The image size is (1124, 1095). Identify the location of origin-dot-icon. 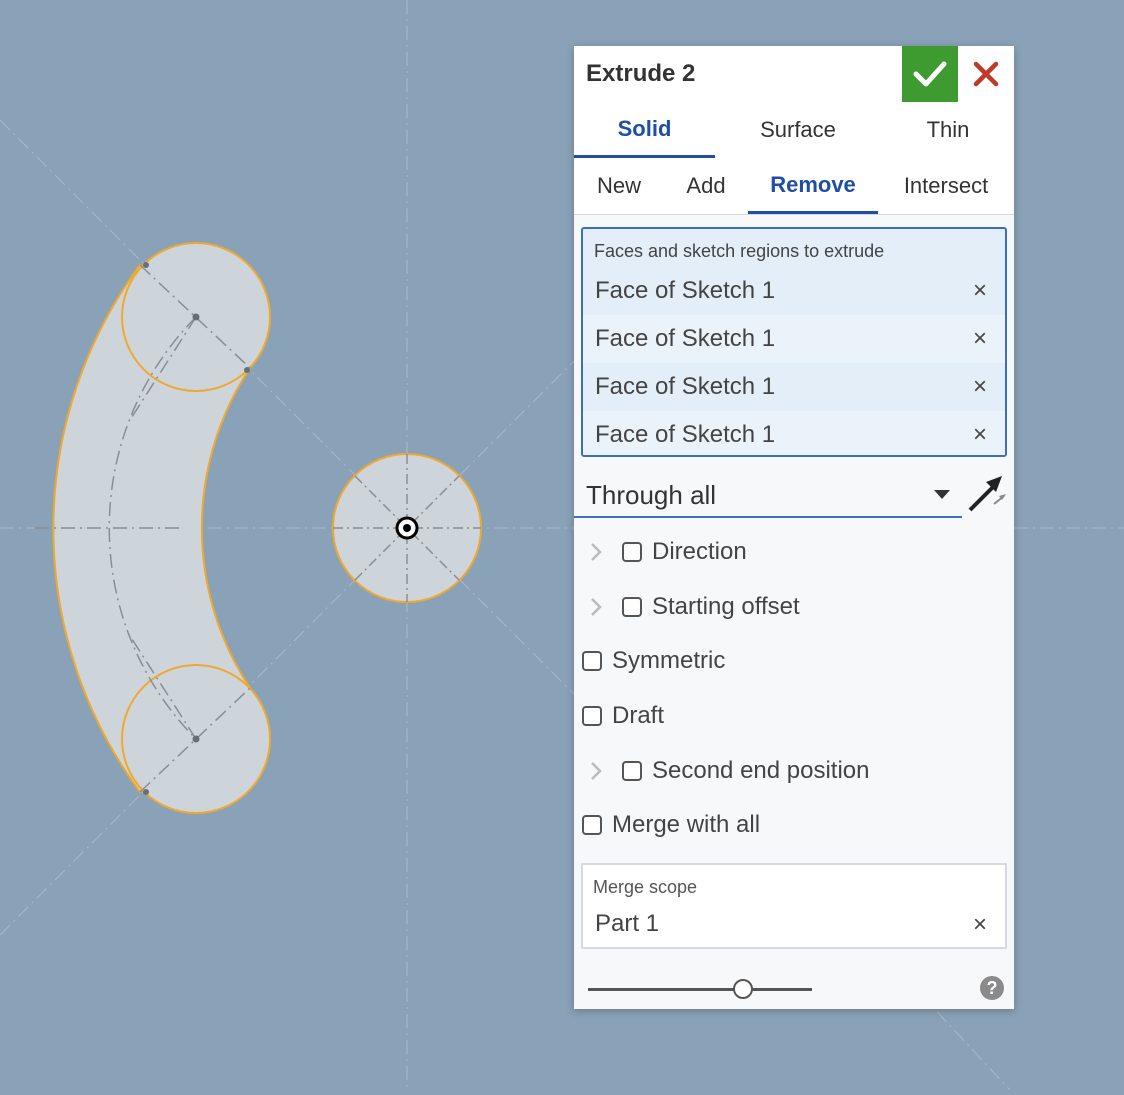
(407, 528).